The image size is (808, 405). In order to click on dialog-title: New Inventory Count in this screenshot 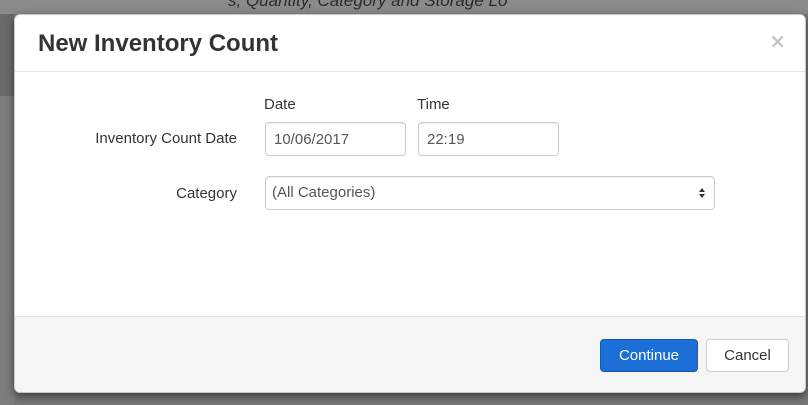, I will do `click(158, 43)`.